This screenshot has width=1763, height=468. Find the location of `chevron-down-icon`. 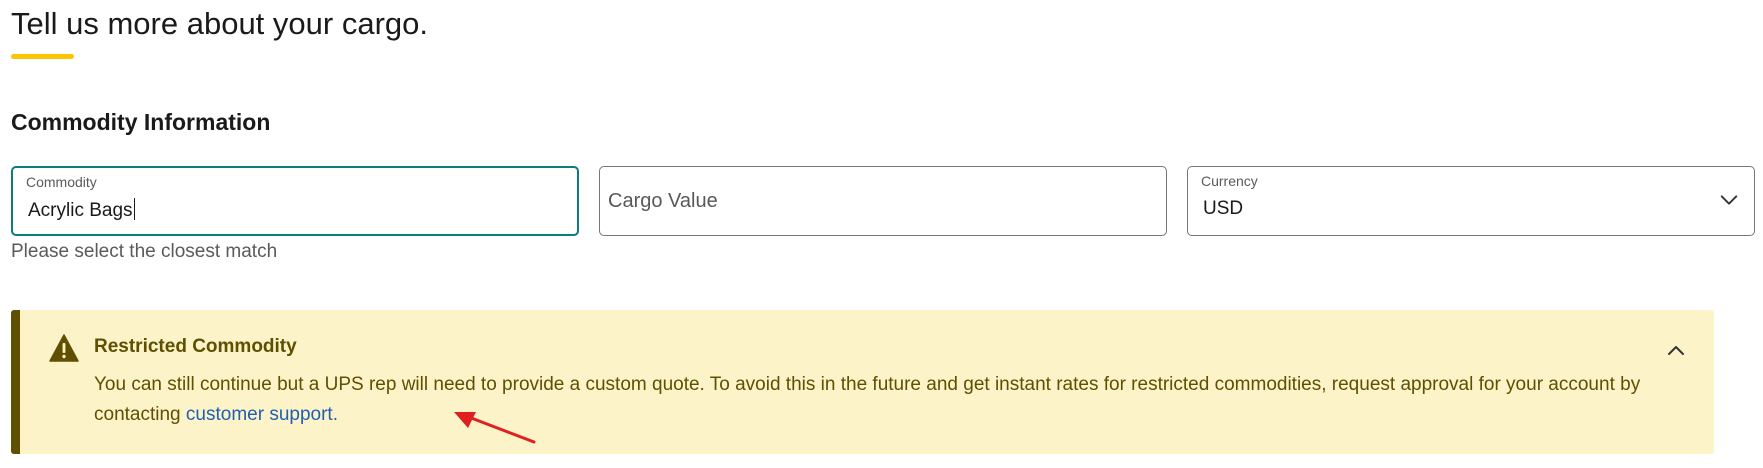

chevron-down-icon is located at coordinates (1729, 200).